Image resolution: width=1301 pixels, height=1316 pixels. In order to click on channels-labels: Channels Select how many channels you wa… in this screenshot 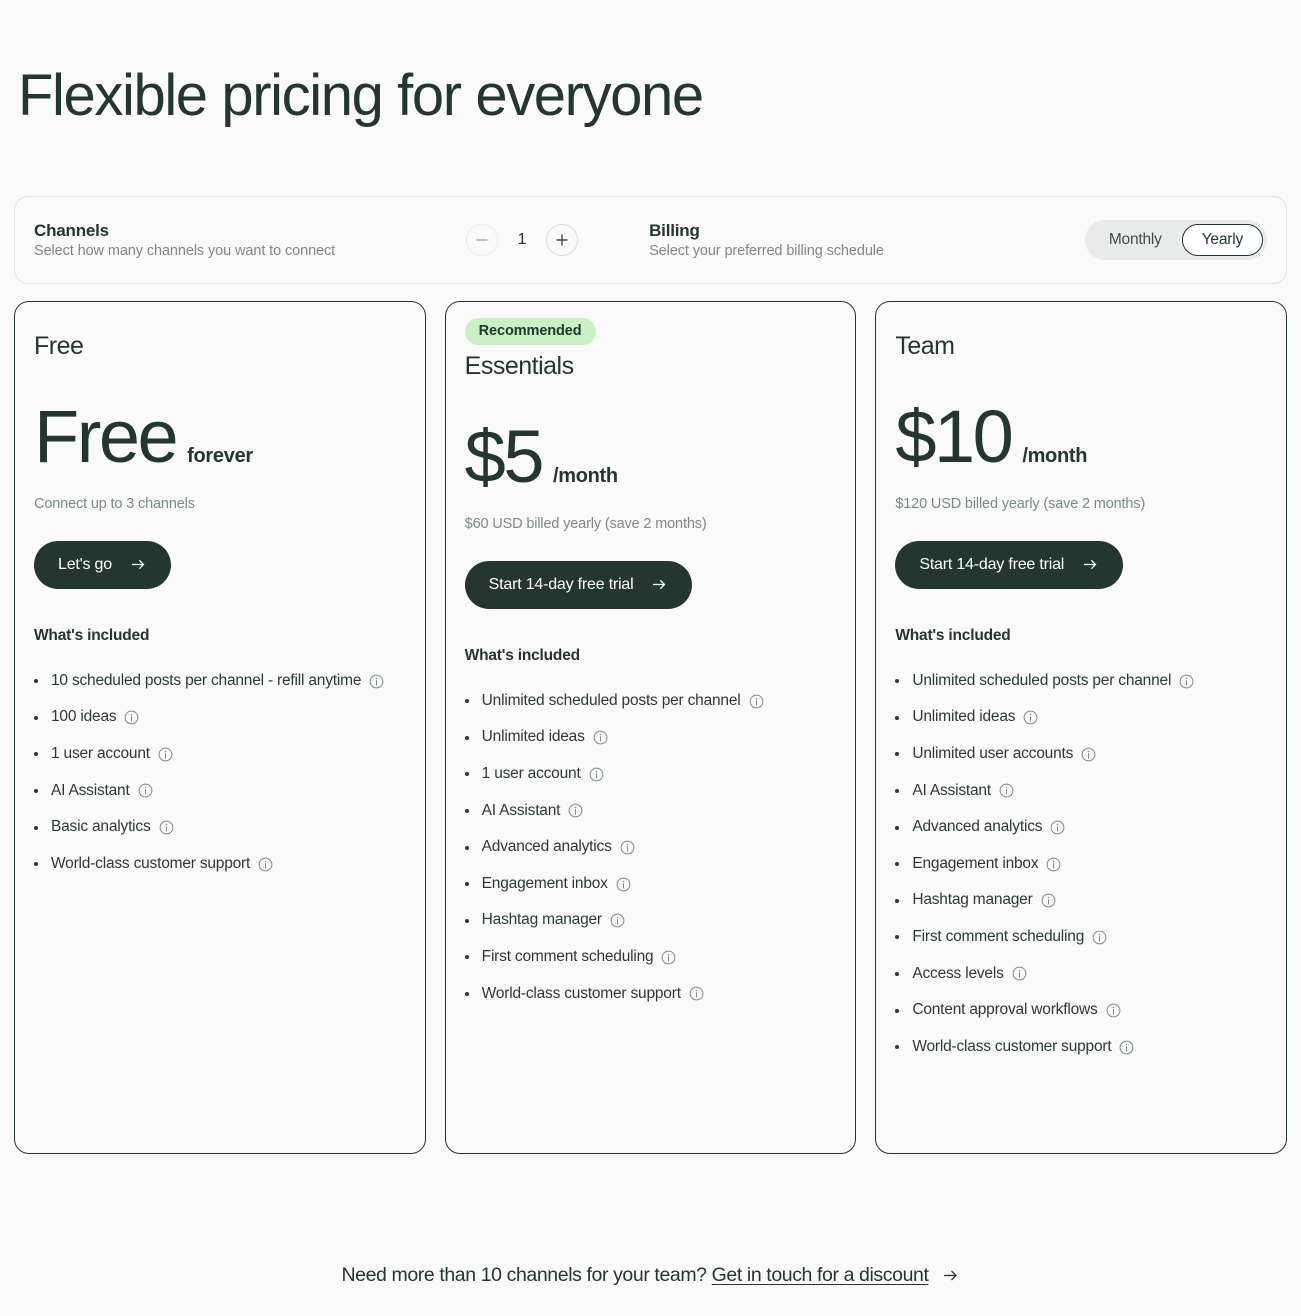, I will do `click(184, 240)`.